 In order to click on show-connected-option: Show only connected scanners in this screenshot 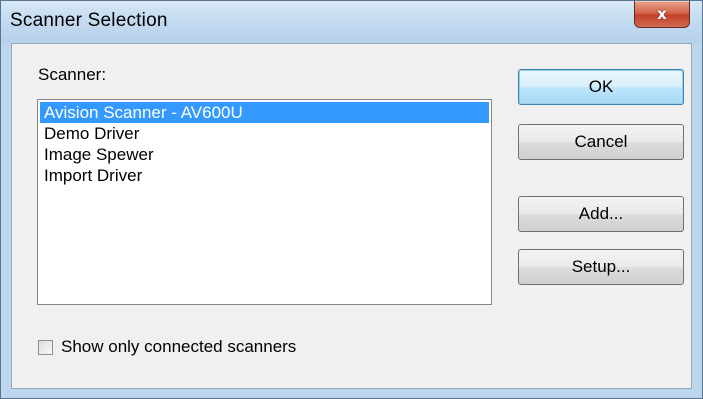, I will do `click(167, 347)`.